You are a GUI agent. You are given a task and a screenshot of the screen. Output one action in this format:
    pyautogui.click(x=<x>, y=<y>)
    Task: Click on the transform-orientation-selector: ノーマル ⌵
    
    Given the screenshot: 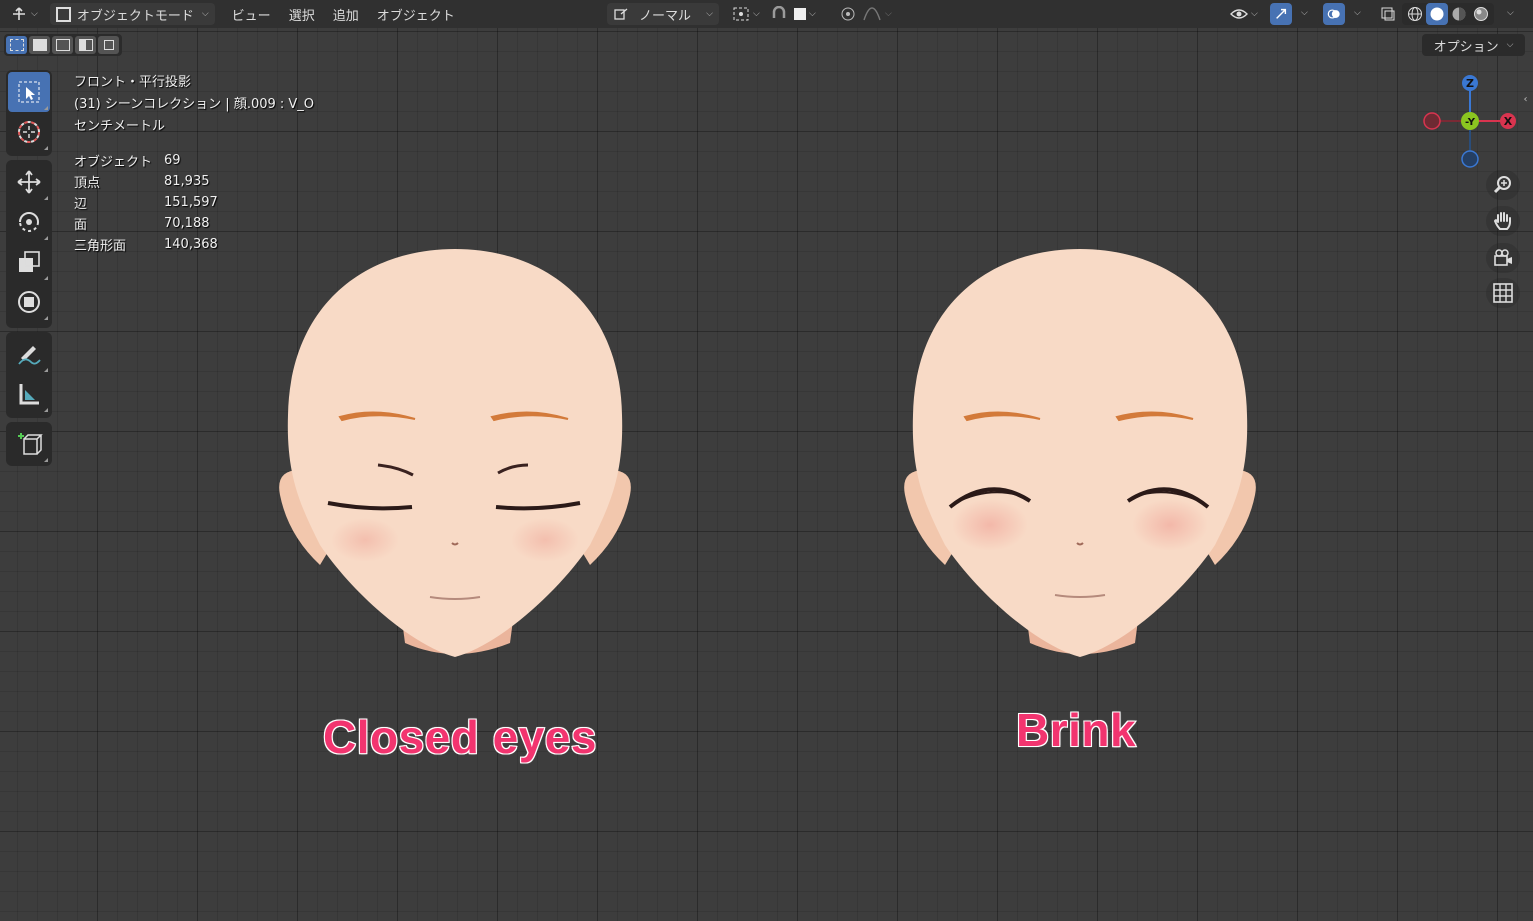 What is the action you would take?
    pyautogui.click(x=663, y=14)
    